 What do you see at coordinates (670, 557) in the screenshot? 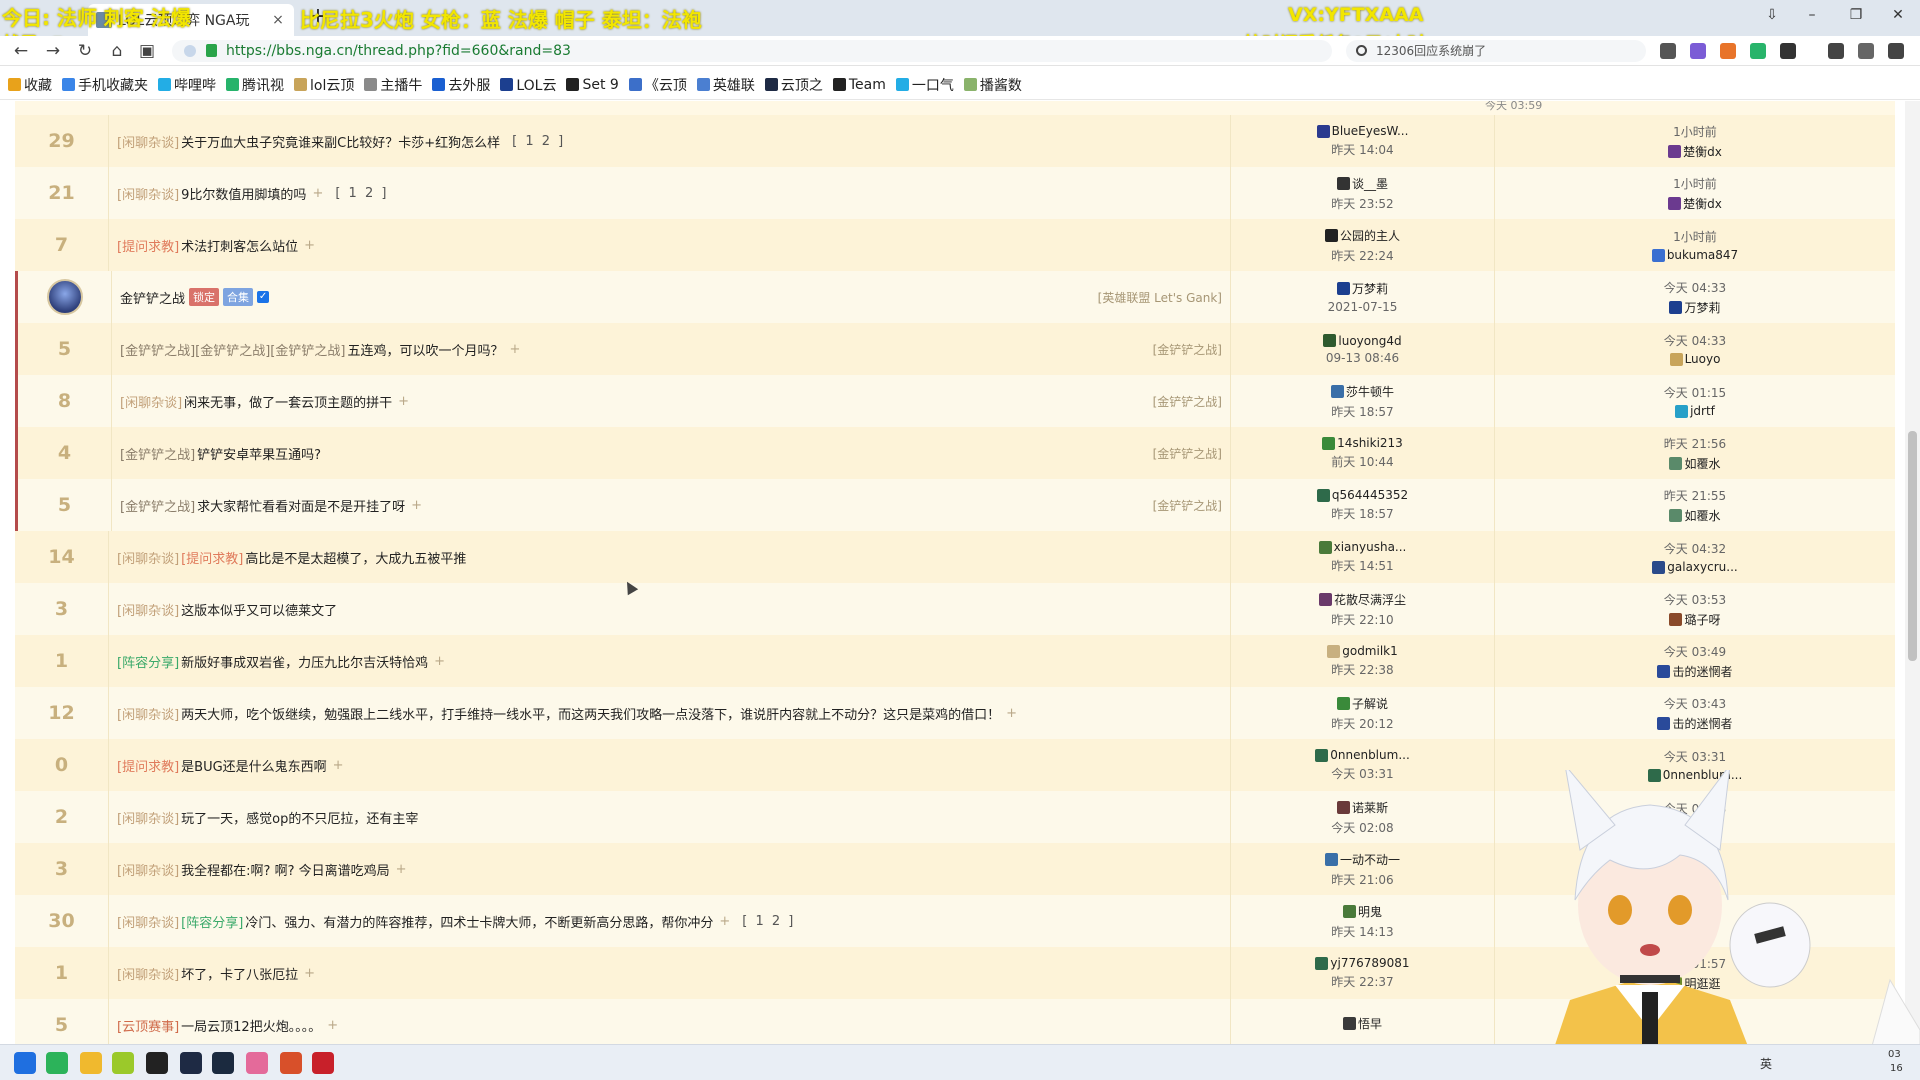
I see `thread-title-cell: [闲聊杂谈] [提问求教] 高比是不是太超模了，大成九五被平推` at bounding box center [670, 557].